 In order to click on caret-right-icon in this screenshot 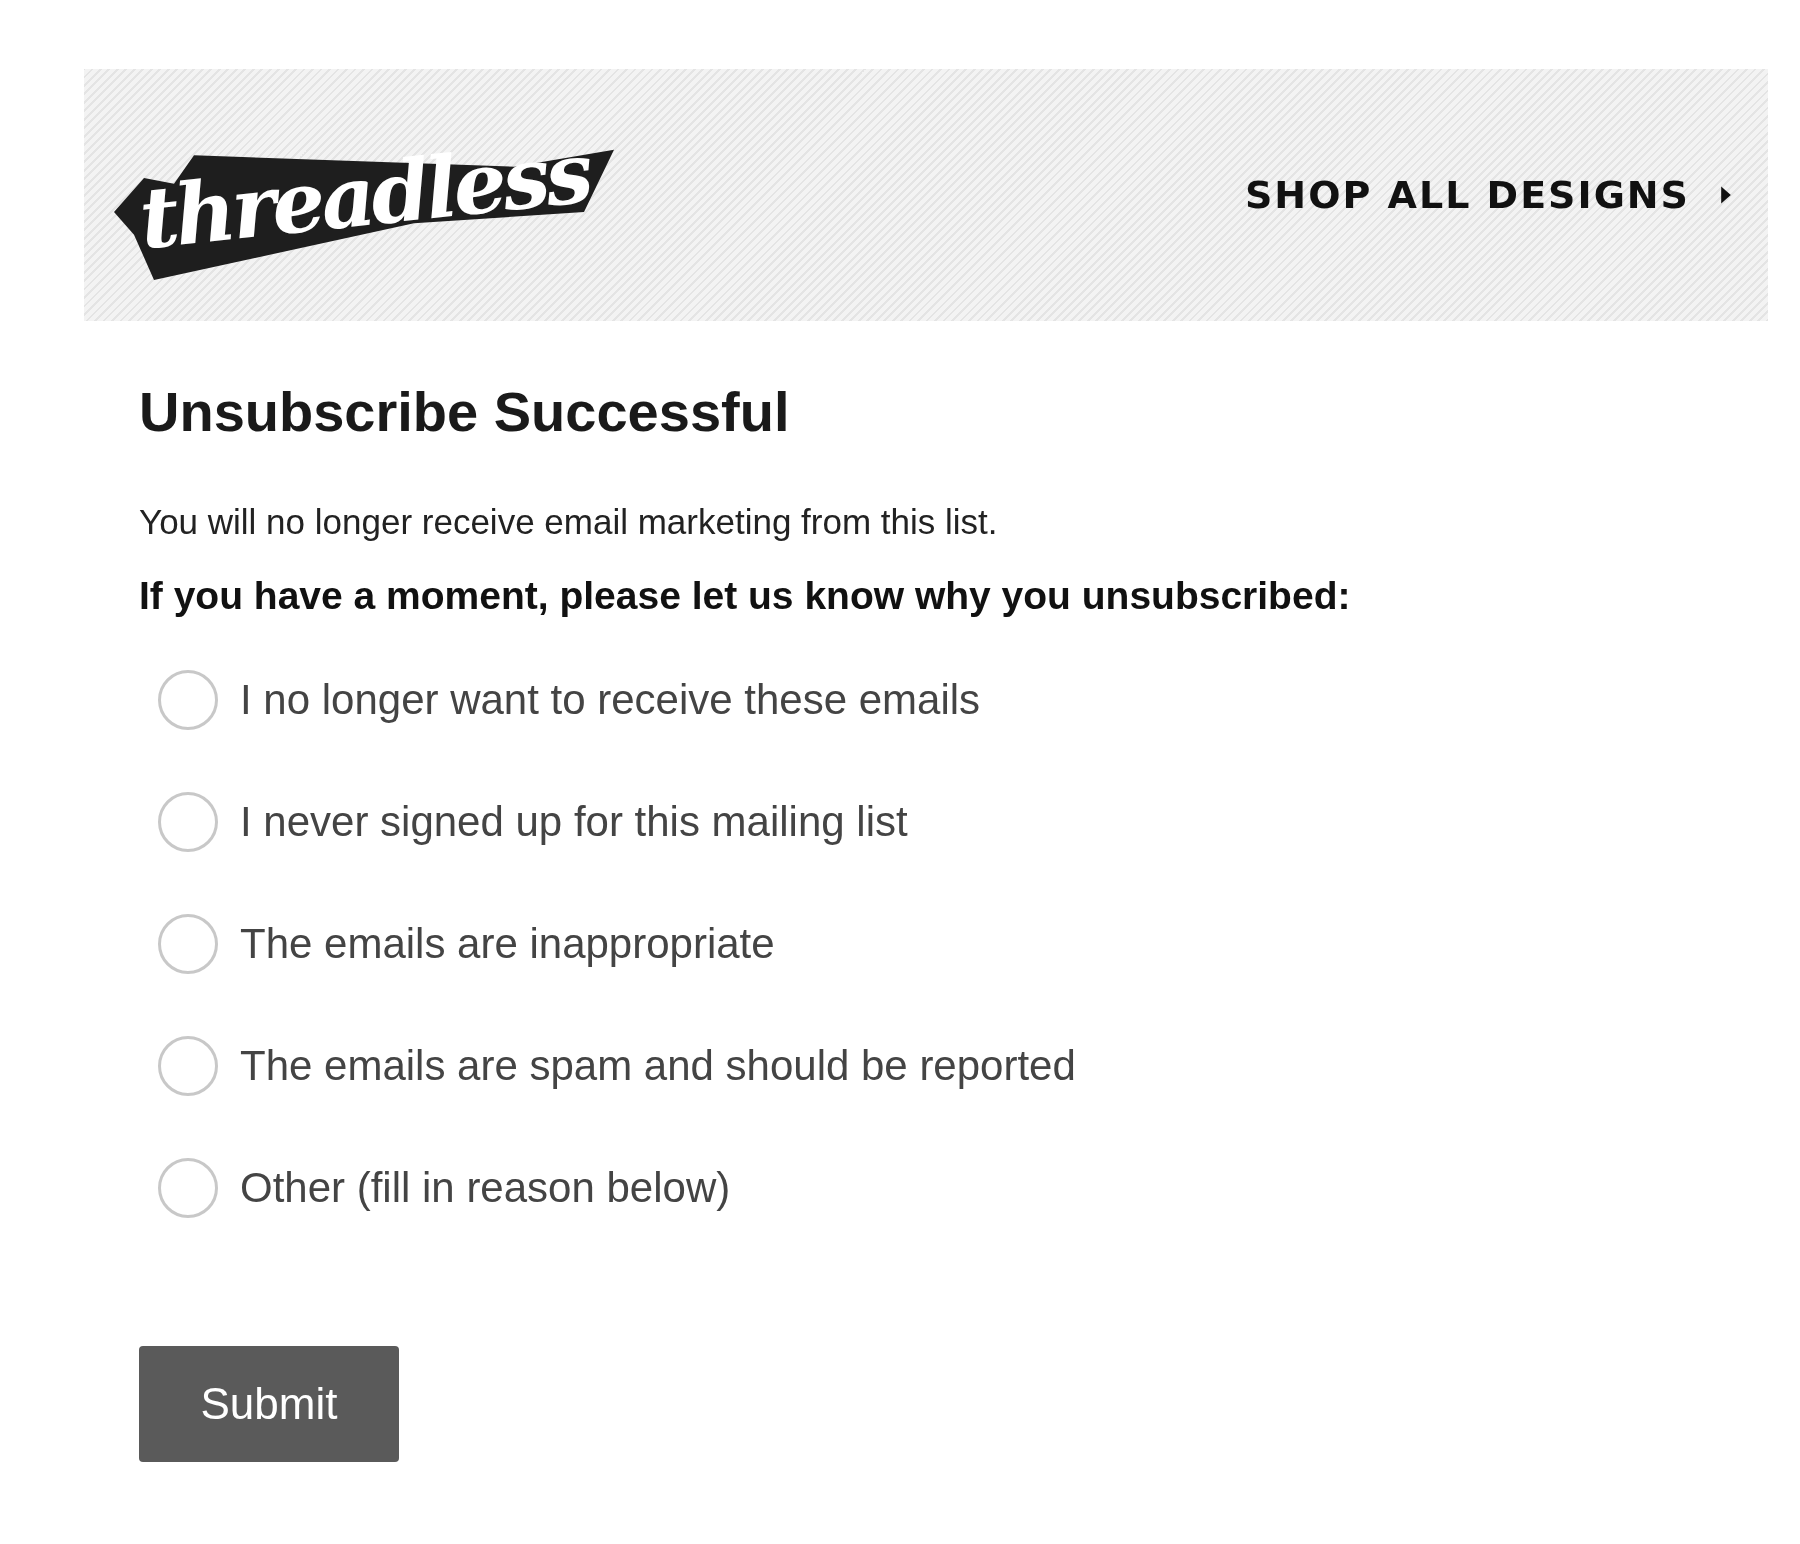, I will do `click(1726, 195)`.